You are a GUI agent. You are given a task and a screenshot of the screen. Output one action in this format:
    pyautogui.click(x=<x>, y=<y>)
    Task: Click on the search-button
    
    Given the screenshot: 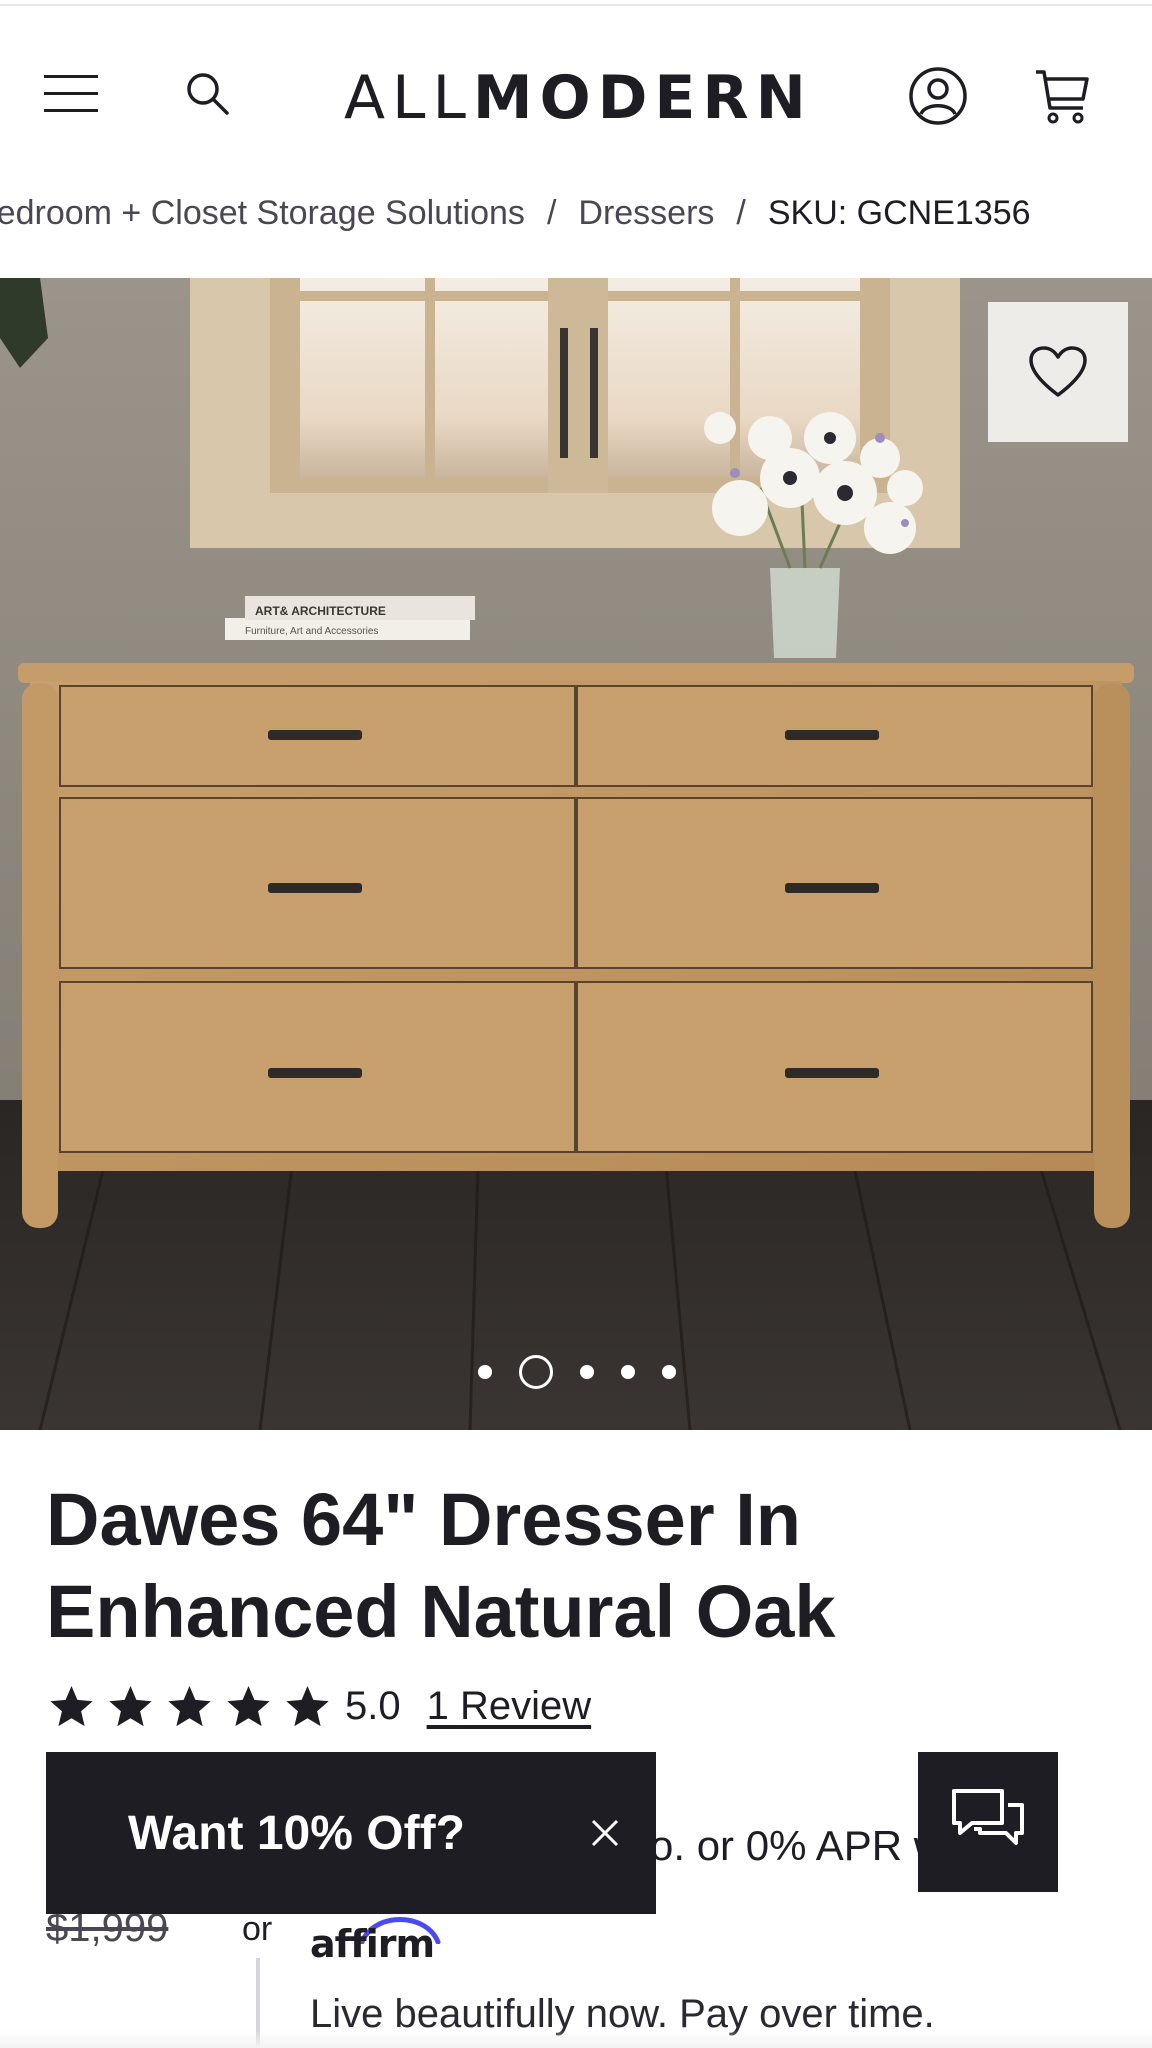 What is the action you would take?
    pyautogui.click(x=208, y=94)
    